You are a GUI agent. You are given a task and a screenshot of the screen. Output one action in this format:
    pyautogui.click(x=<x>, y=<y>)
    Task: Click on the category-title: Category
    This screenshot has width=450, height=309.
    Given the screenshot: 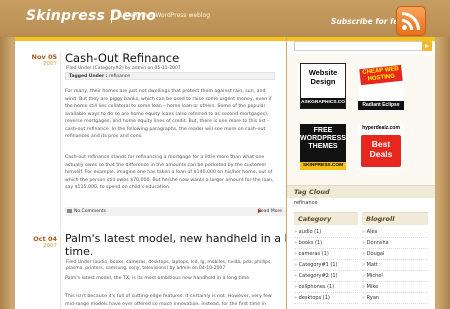 What is the action you would take?
    pyautogui.click(x=315, y=219)
    